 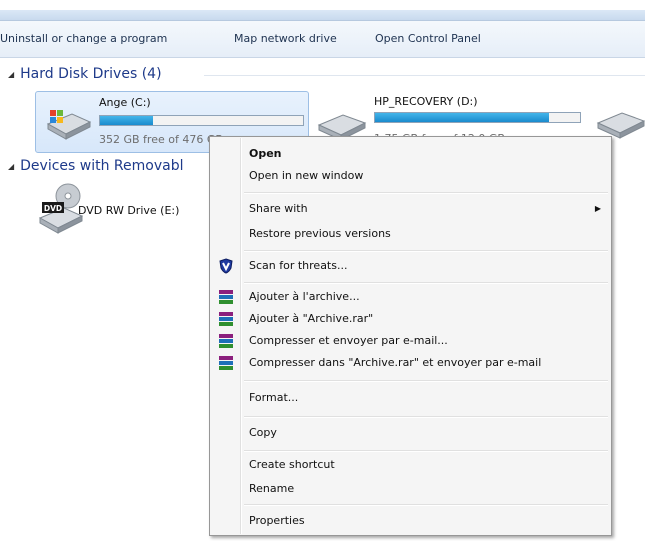 I want to click on menu-item-copy: Copy, so click(x=410, y=433).